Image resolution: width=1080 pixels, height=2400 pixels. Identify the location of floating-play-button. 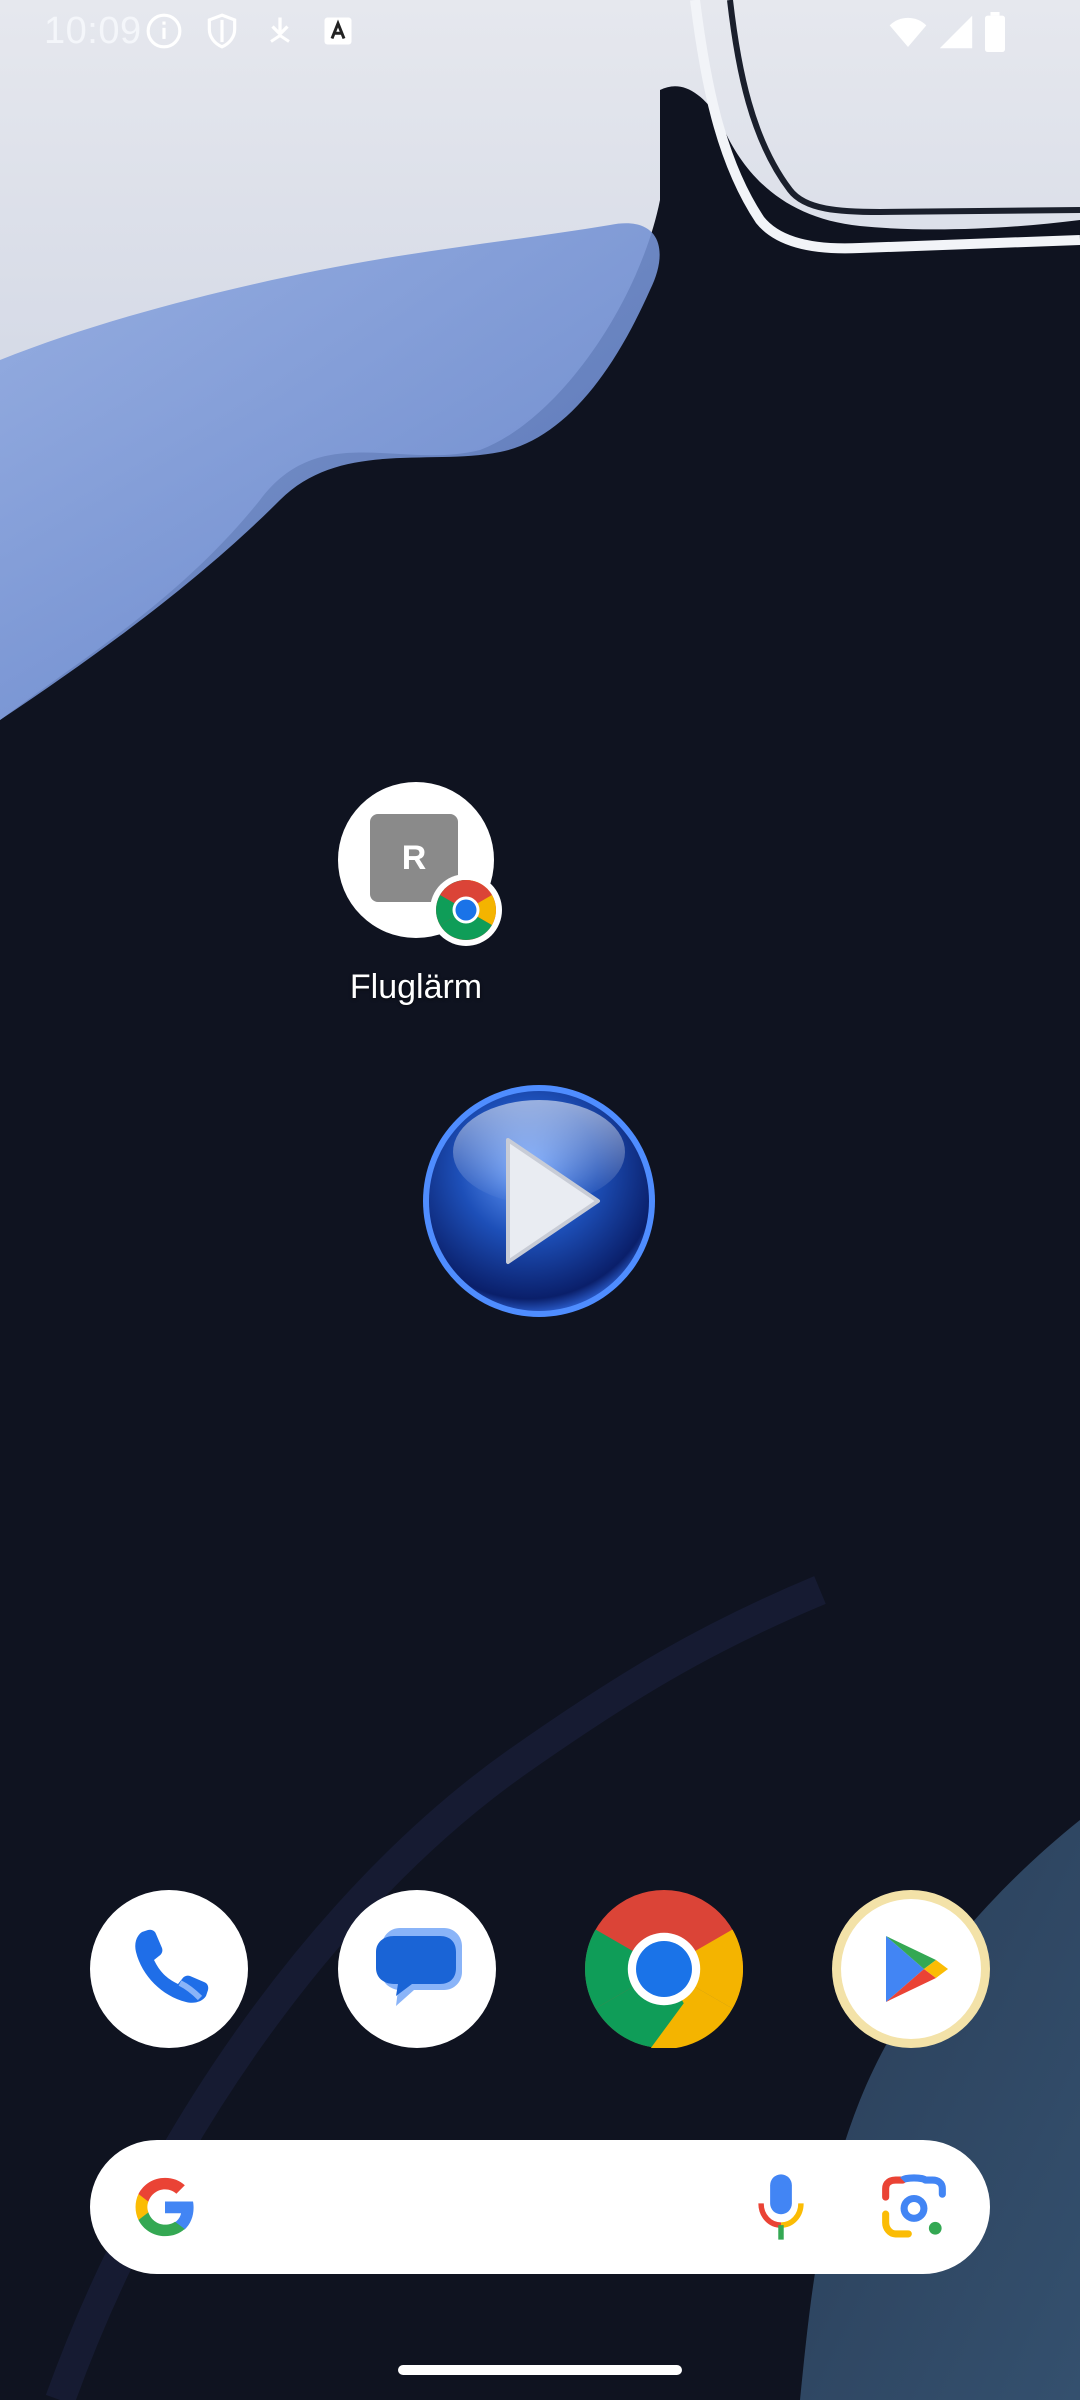
(539, 1201).